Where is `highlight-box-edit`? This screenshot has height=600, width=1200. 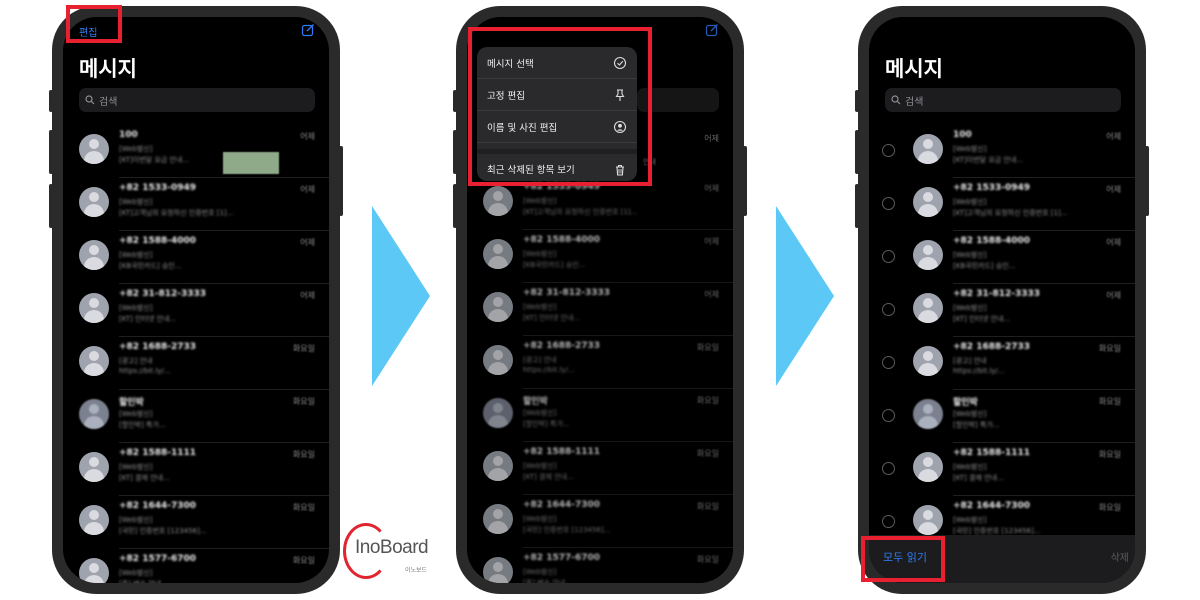
highlight-box-edit is located at coordinates (94, 24).